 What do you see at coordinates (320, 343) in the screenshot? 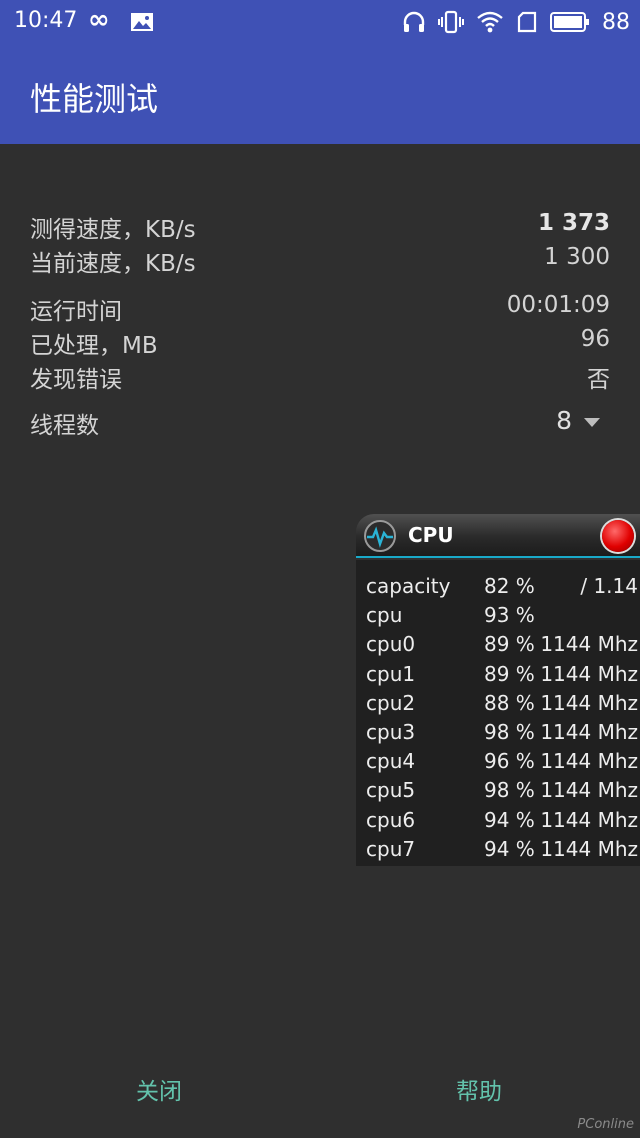
I see `processed-row: 已处理，MB 96` at bounding box center [320, 343].